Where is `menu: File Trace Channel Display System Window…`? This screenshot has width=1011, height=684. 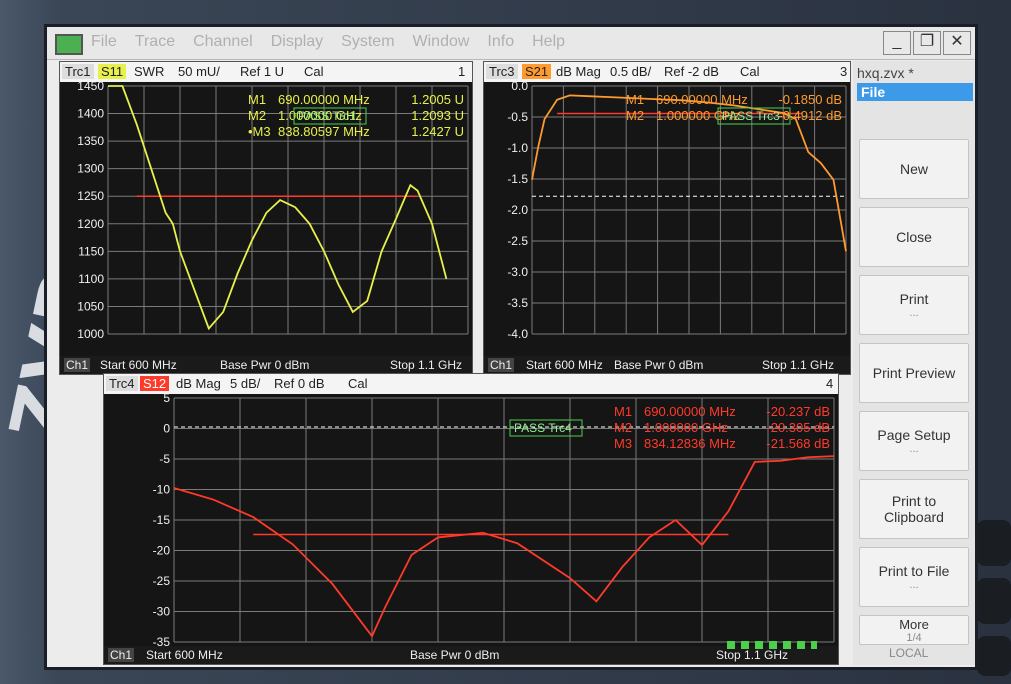 menu: File Trace Channel Display System Window… is located at coordinates (337, 42).